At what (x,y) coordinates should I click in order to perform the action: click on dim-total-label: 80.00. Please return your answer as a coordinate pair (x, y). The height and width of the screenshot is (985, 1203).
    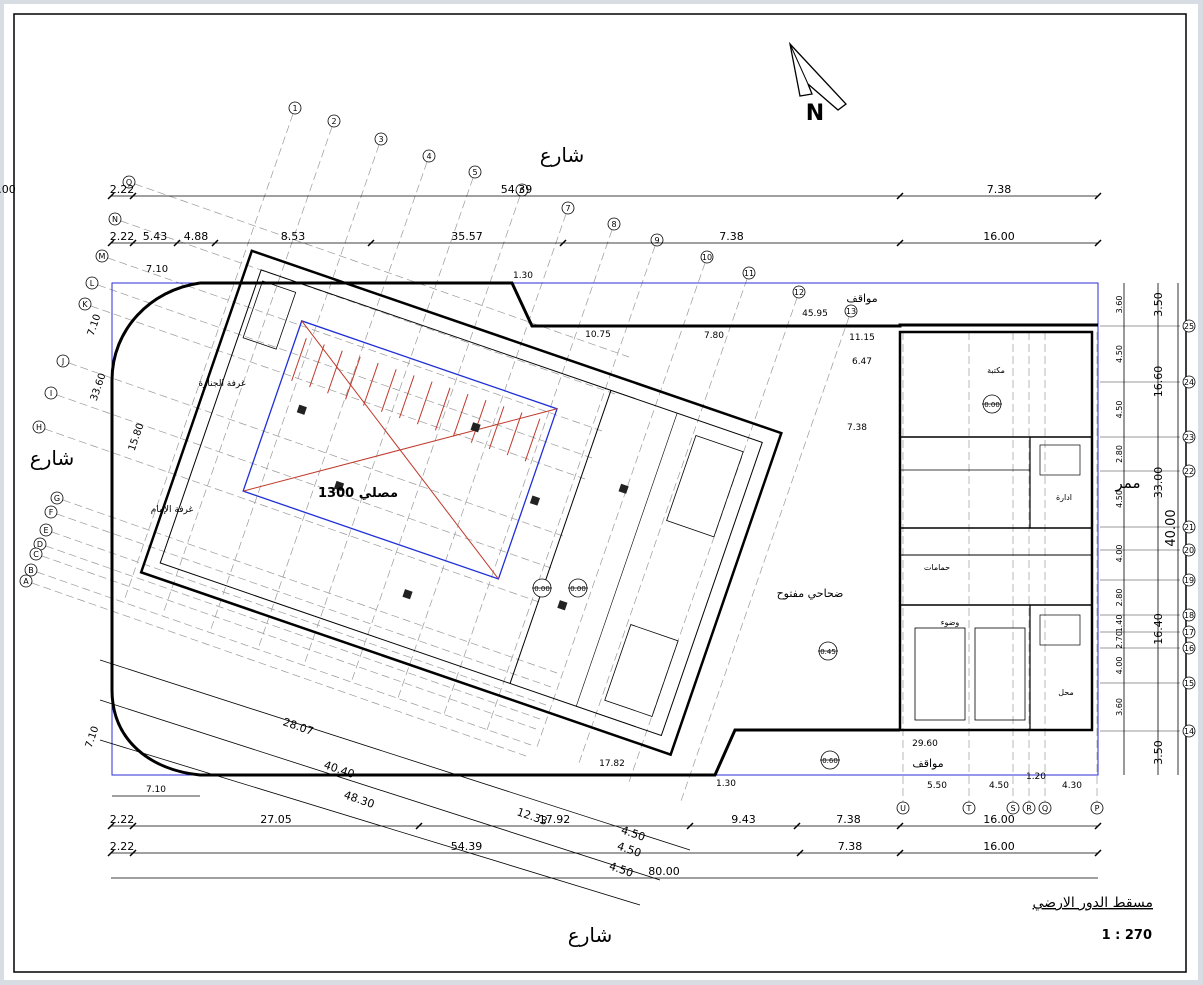
    Looking at the image, I should click on (664, 871).